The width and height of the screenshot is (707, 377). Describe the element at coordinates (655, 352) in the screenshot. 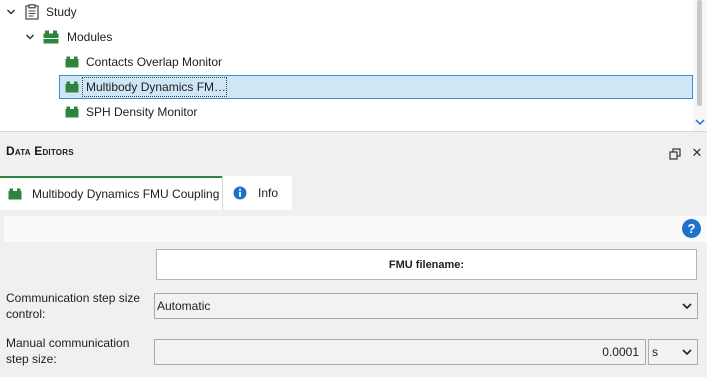

I see `unit-value: s` at that location.